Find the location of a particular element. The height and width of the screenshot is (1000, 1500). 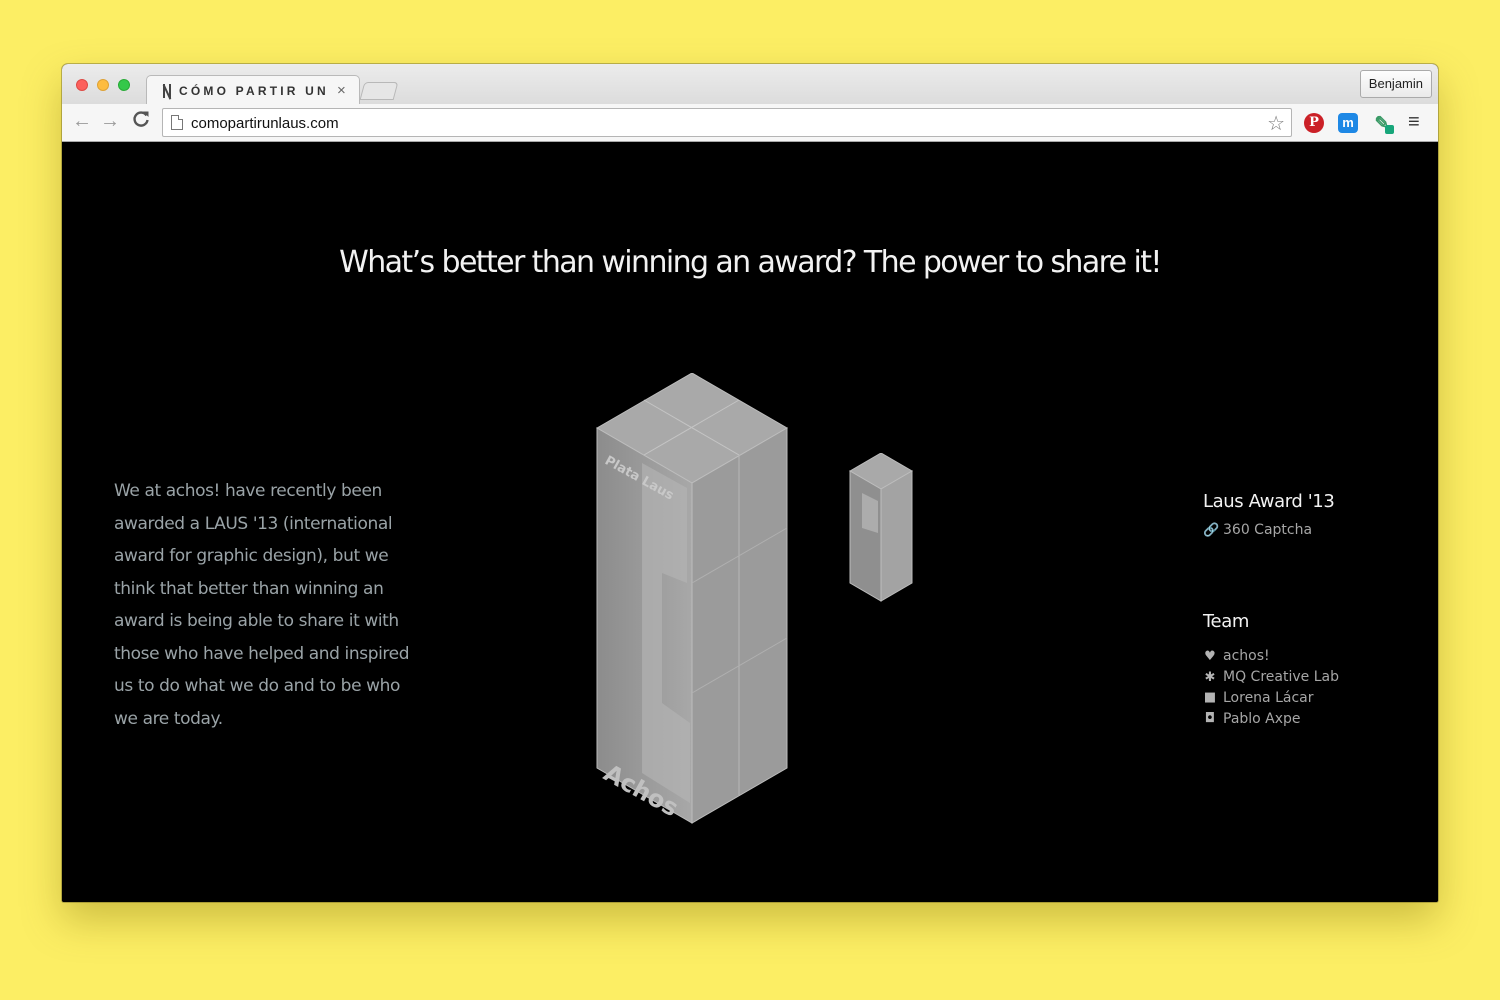

new-tab-button is located at coordinates (379, 91).